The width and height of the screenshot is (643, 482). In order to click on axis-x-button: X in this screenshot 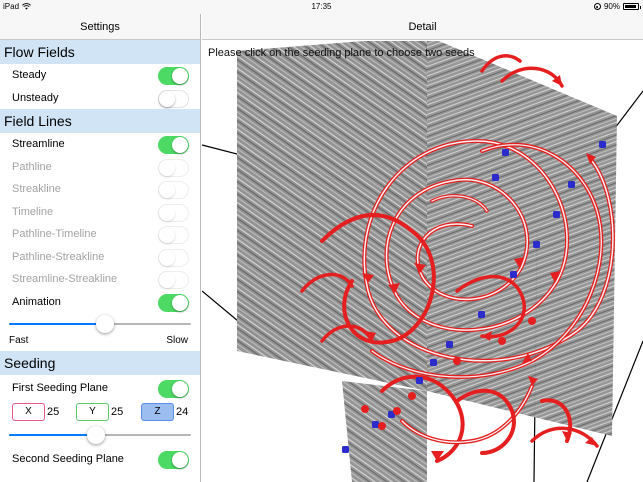, I will do `click(28, 411)`.